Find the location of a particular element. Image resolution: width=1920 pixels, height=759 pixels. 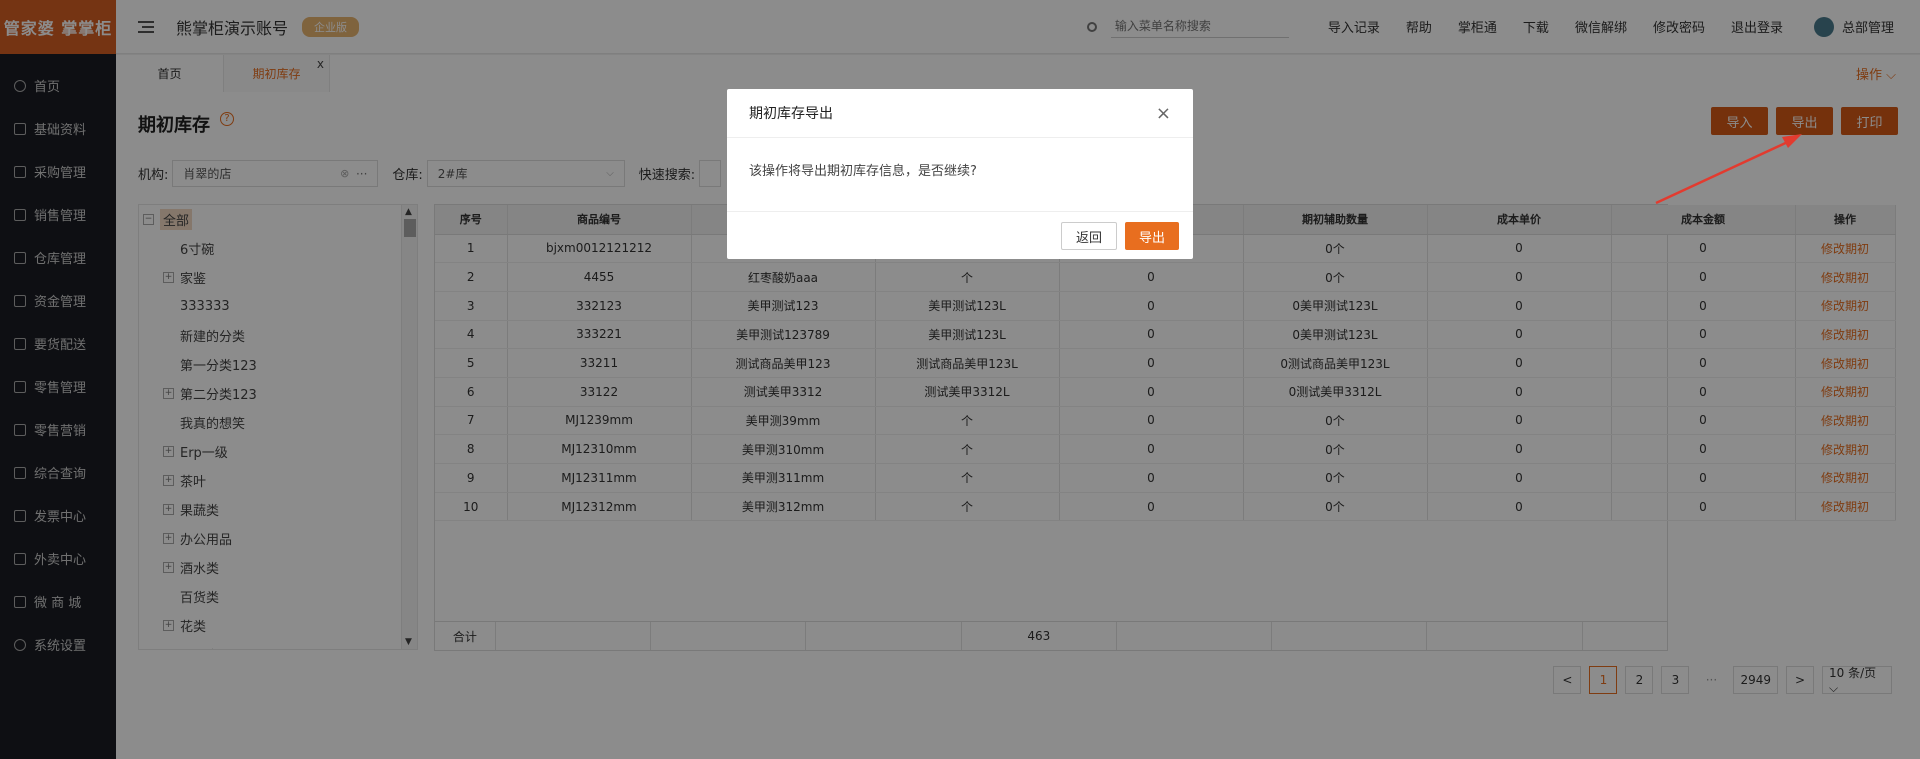

back-button: 返回 is located at coordinates (1088, 236).